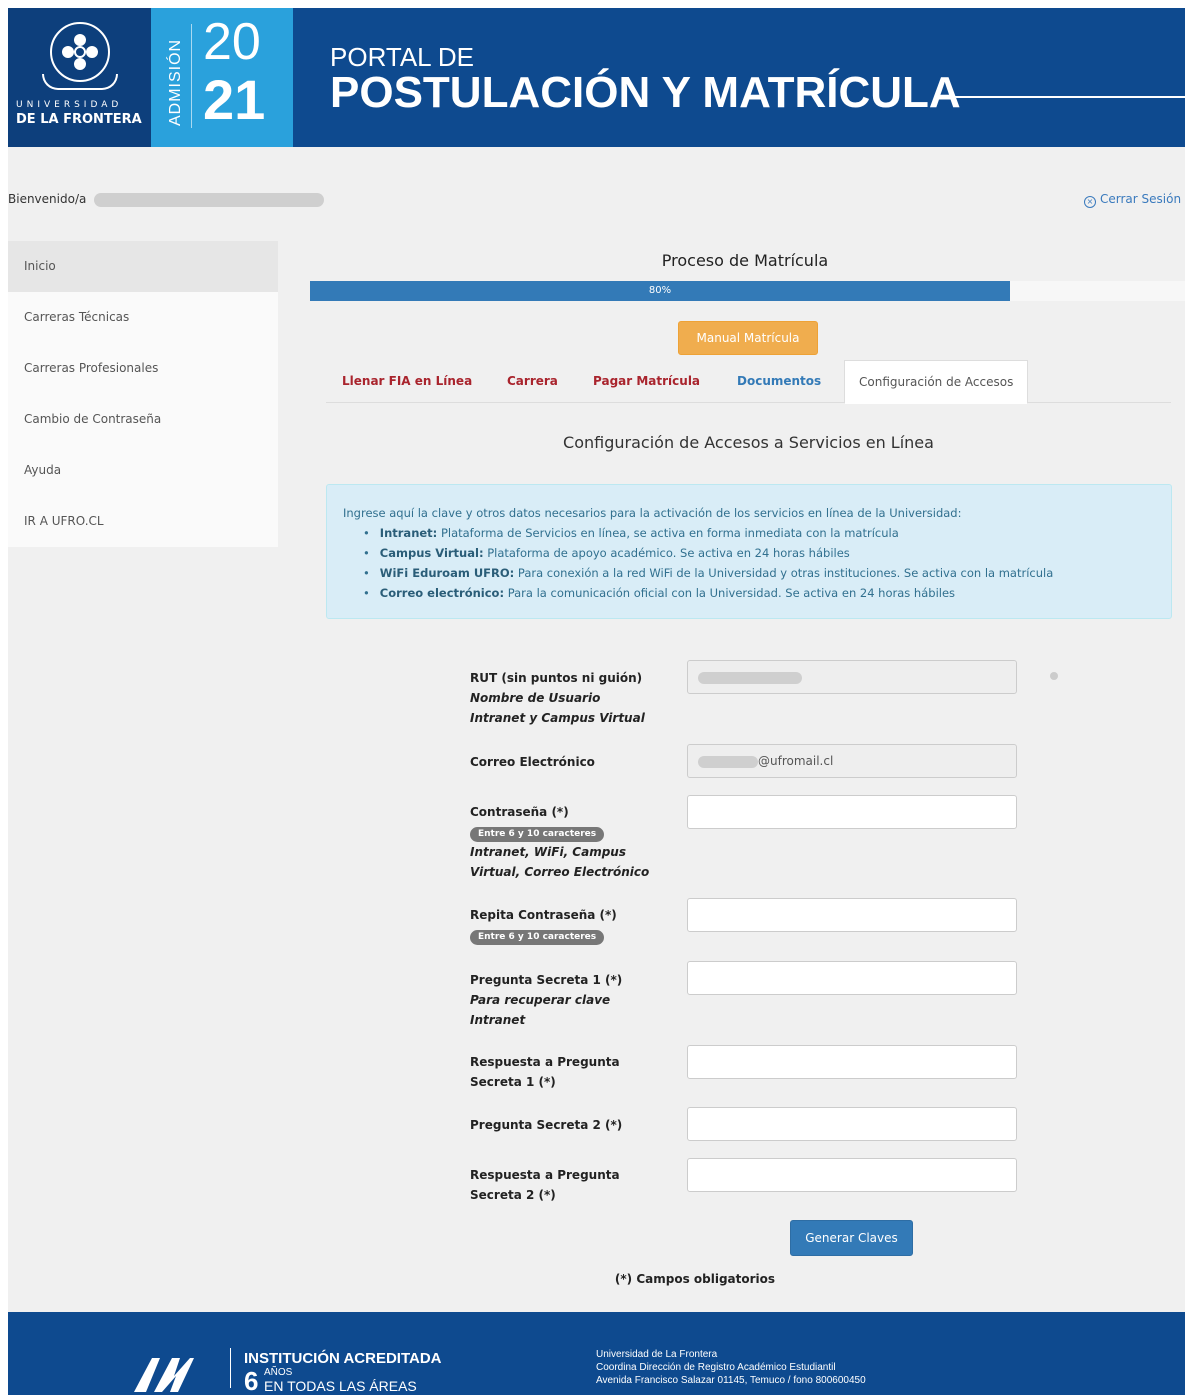  Describe the element at coordinates (852, 978) in the screenshot. I see `question1-input` at that location.